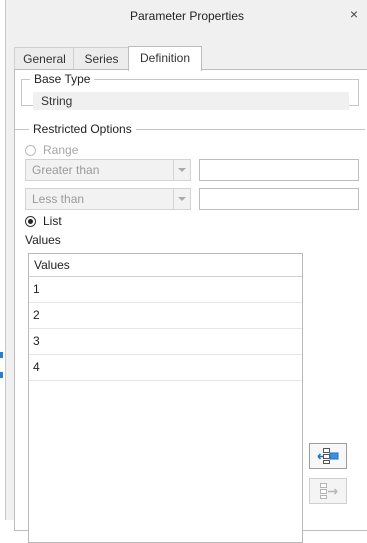 The width and height of the screenshot is (367, 543). I want to click on range-option: Range, so click(51, 150).